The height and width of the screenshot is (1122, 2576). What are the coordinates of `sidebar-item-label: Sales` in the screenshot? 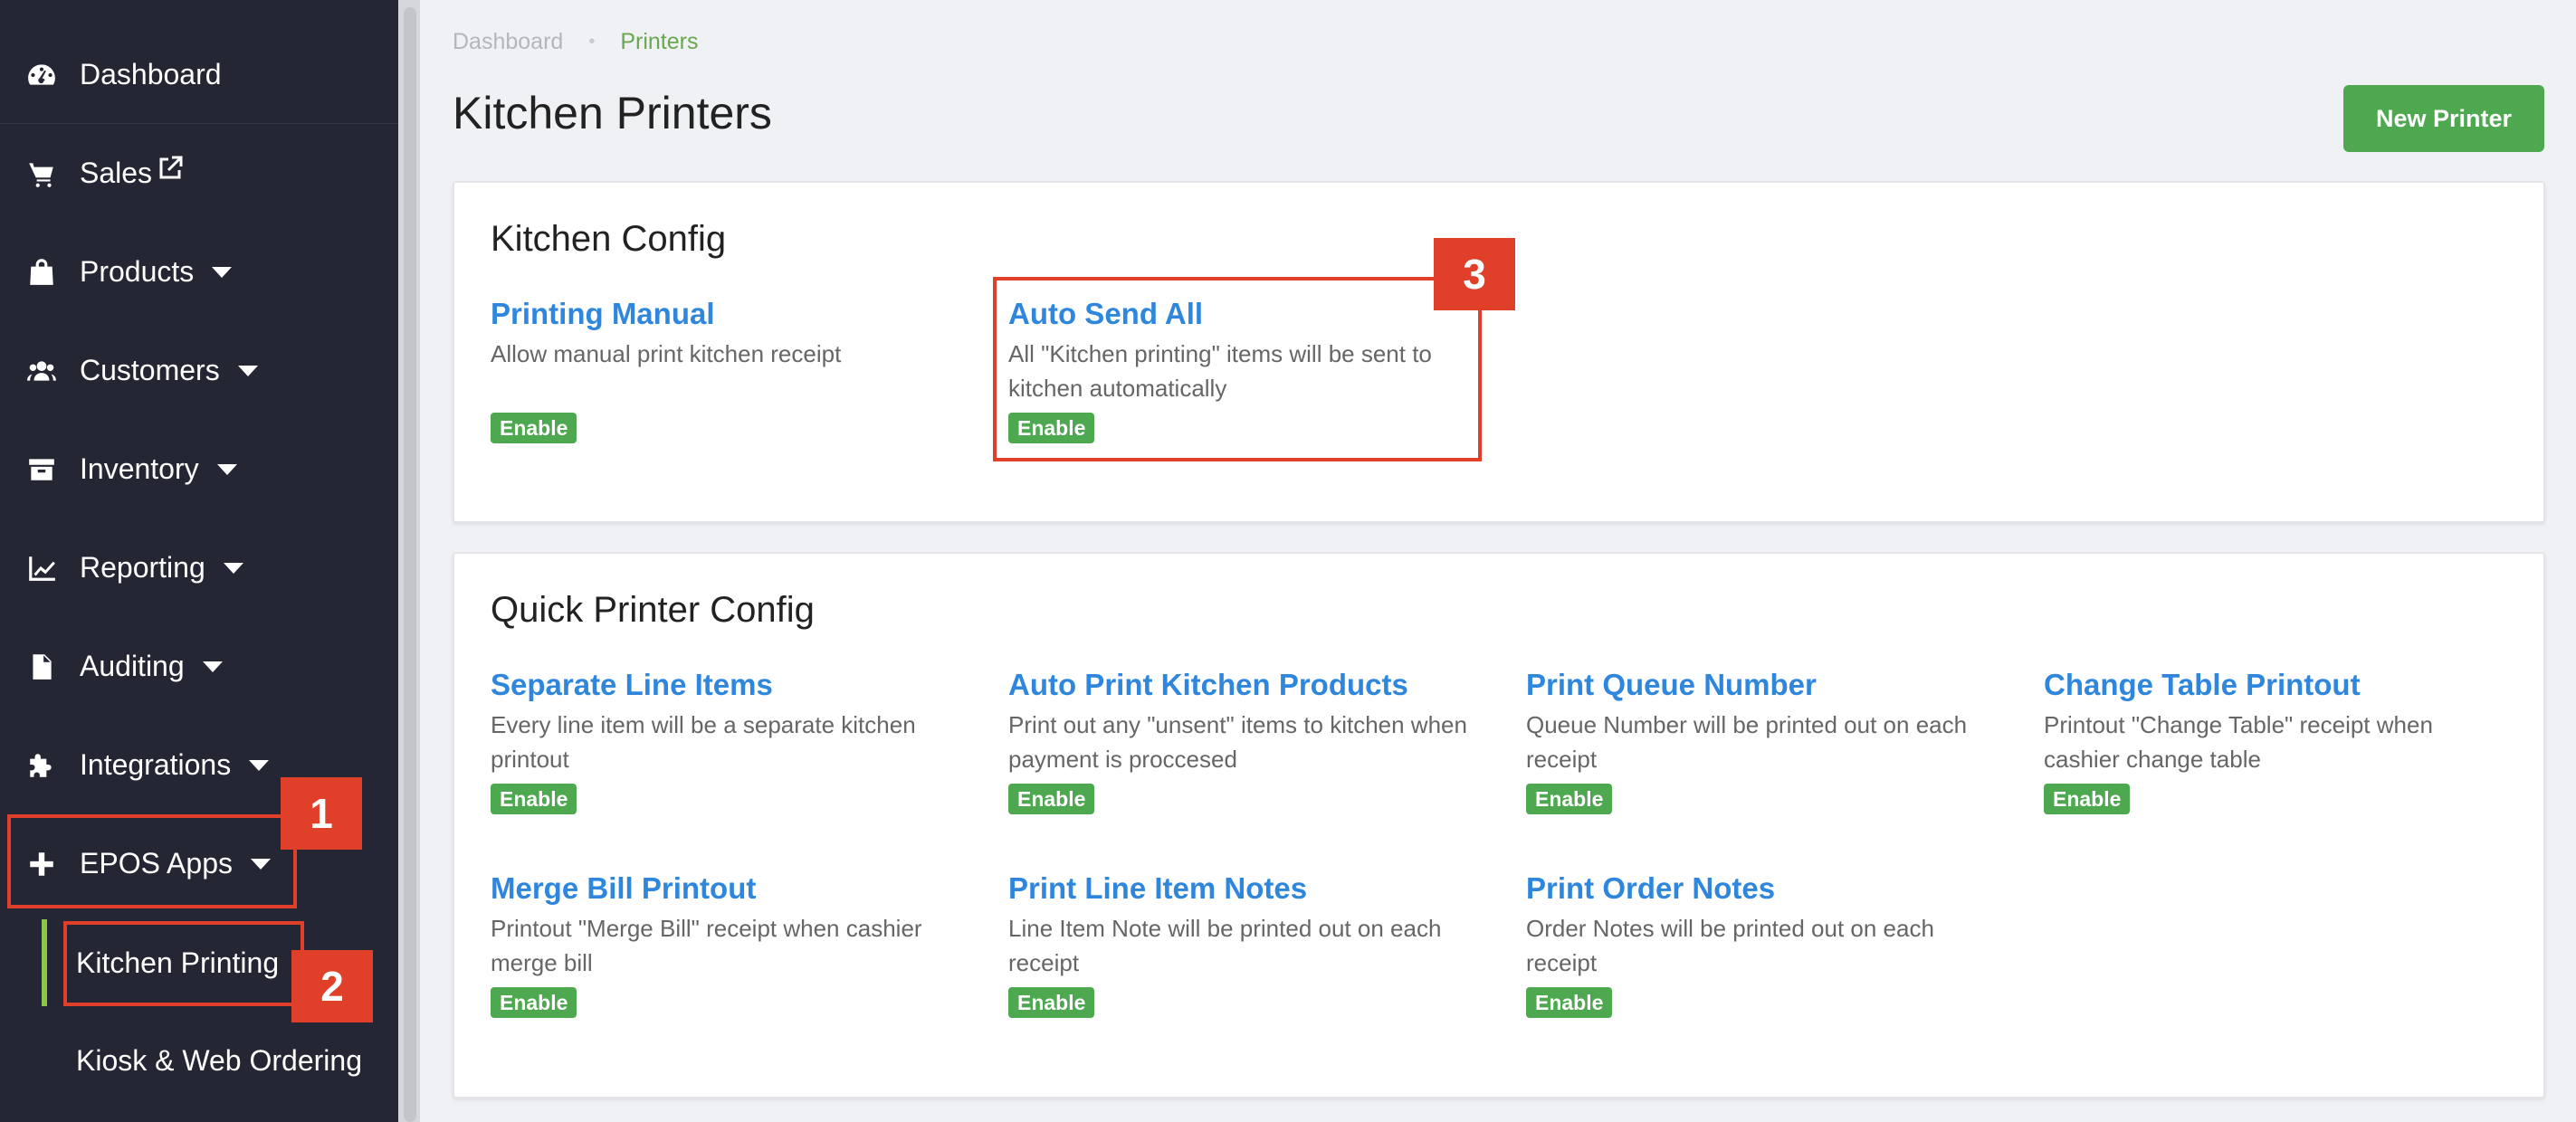 It's located at (117, 173).